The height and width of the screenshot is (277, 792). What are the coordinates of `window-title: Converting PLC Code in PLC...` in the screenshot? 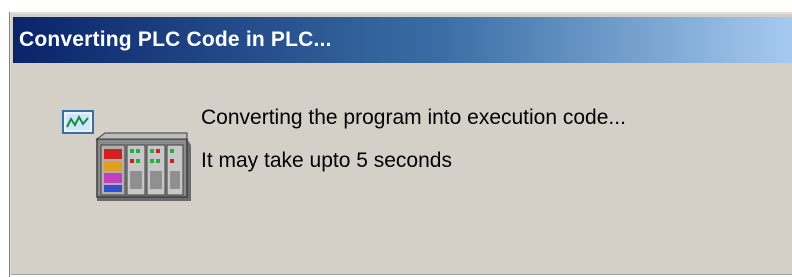 It's located at (175, 39).